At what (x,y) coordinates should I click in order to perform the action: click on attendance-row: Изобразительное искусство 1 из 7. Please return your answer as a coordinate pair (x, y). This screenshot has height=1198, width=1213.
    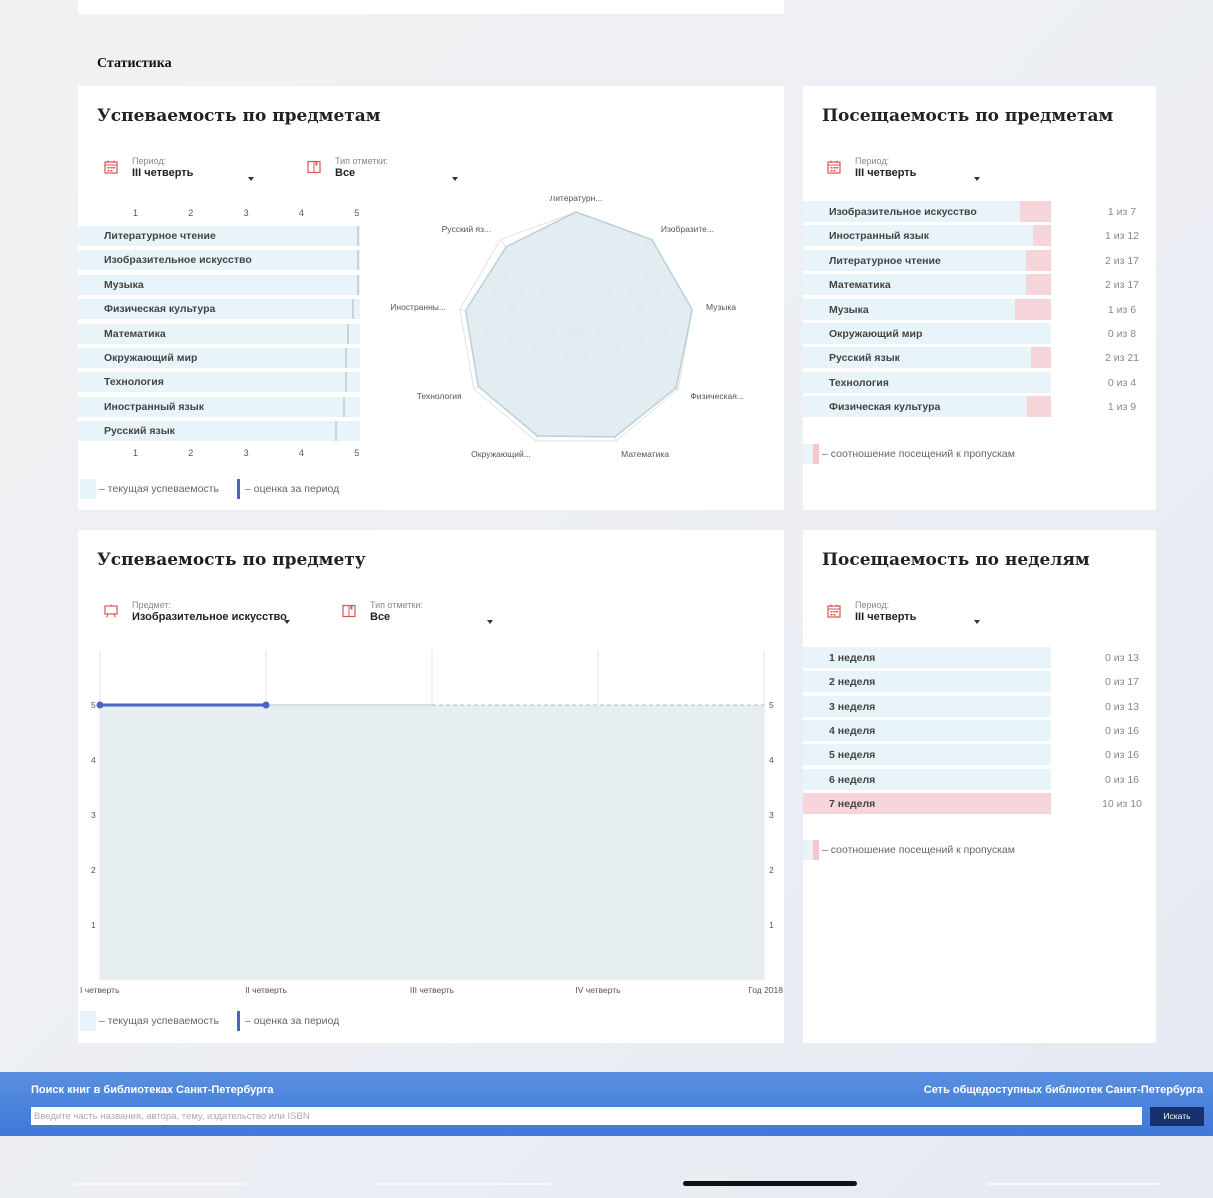
    Looking at the image, I should click on (979, 211).